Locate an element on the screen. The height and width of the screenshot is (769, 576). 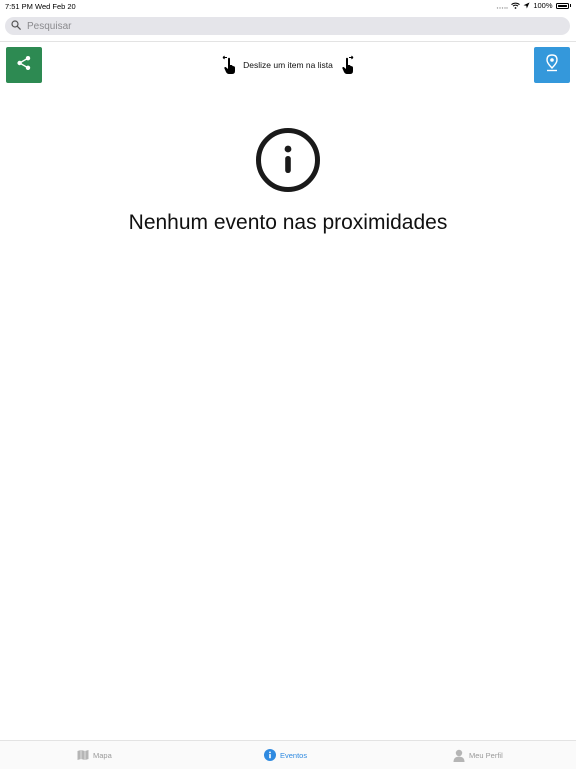
search-bar is located at coordinates (287, 26).